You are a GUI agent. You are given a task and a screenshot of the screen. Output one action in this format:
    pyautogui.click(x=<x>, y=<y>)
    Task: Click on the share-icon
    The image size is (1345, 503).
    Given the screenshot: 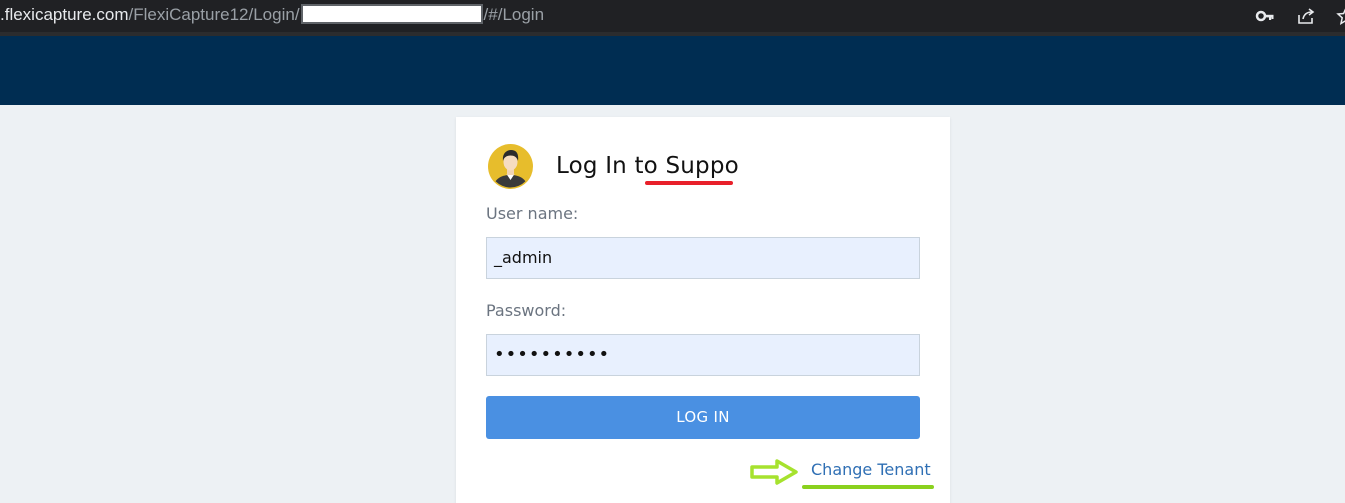 What is the action you would take?
    pyautogui.click(x=1306, y=16)
    